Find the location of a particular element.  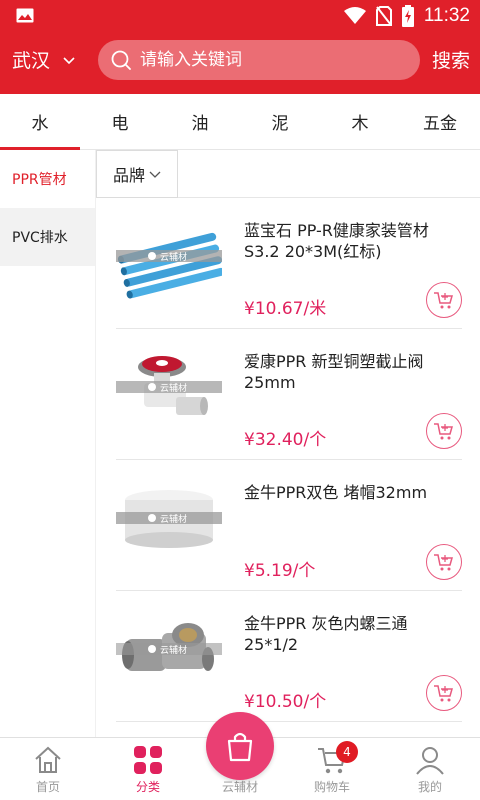

profile-icon is located at coordinates (430, 761).